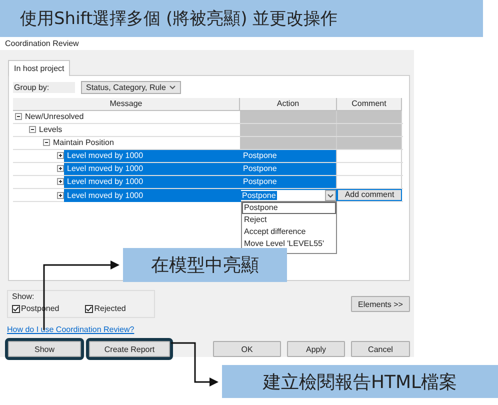  What do you see at coordinates (288, 104) in the screenshot?
I see `column-header: Action` at bounding box center [288, 104].